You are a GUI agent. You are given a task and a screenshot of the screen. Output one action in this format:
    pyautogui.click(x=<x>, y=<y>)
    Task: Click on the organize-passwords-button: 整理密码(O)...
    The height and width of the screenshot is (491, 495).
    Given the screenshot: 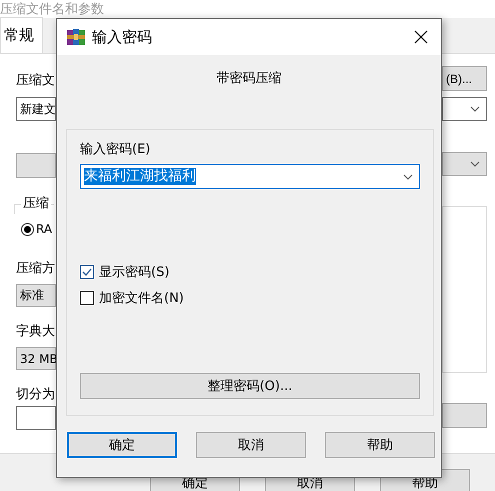 What is the action you would take?
    pyautogui.click(x=250, y=386)
    